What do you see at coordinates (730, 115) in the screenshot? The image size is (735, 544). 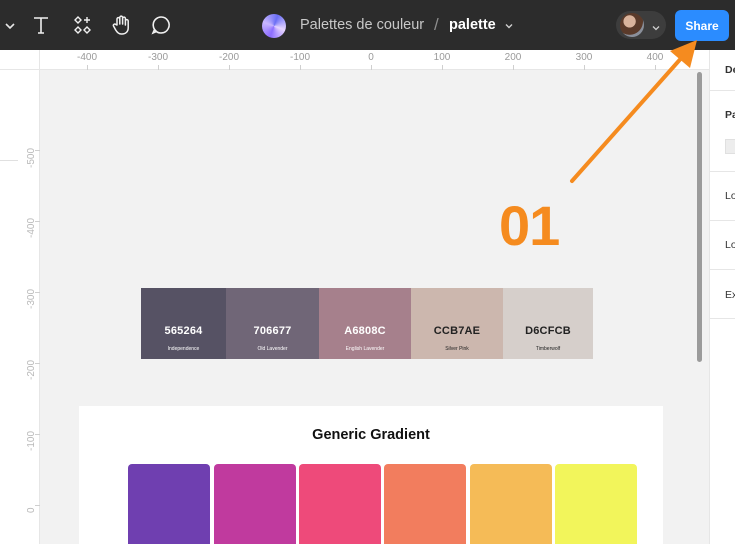 I see `panel-section-label: Pa` at bounding box center [730, 115].